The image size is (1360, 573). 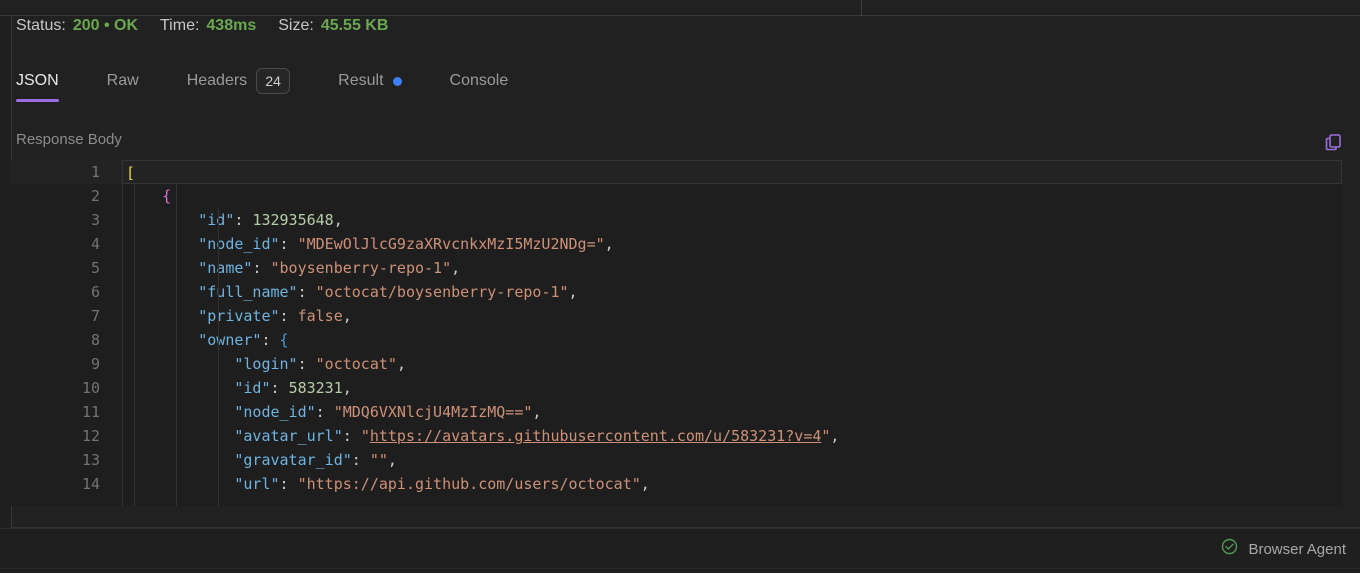 I want to click on code-line: 3 "id": 132935648,, so click(x=676, y=220).